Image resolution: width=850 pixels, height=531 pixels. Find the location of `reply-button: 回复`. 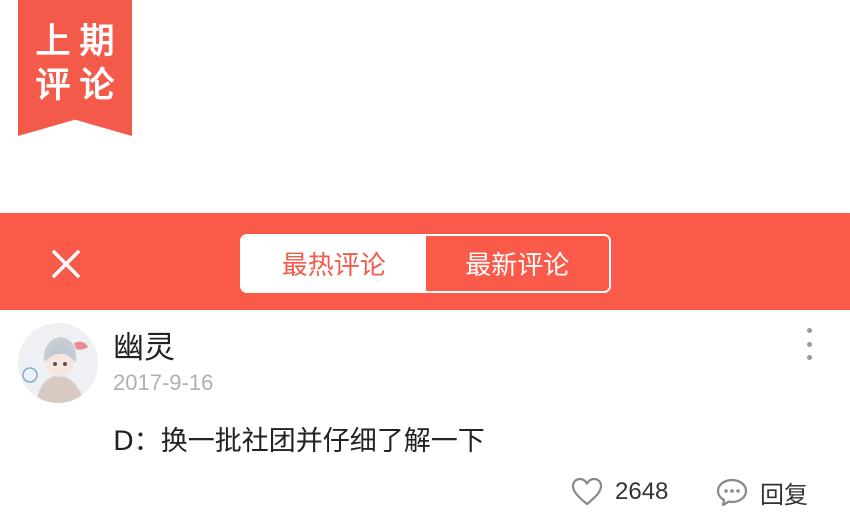

reply-button: 回复 is located at coordinates (762, 492).